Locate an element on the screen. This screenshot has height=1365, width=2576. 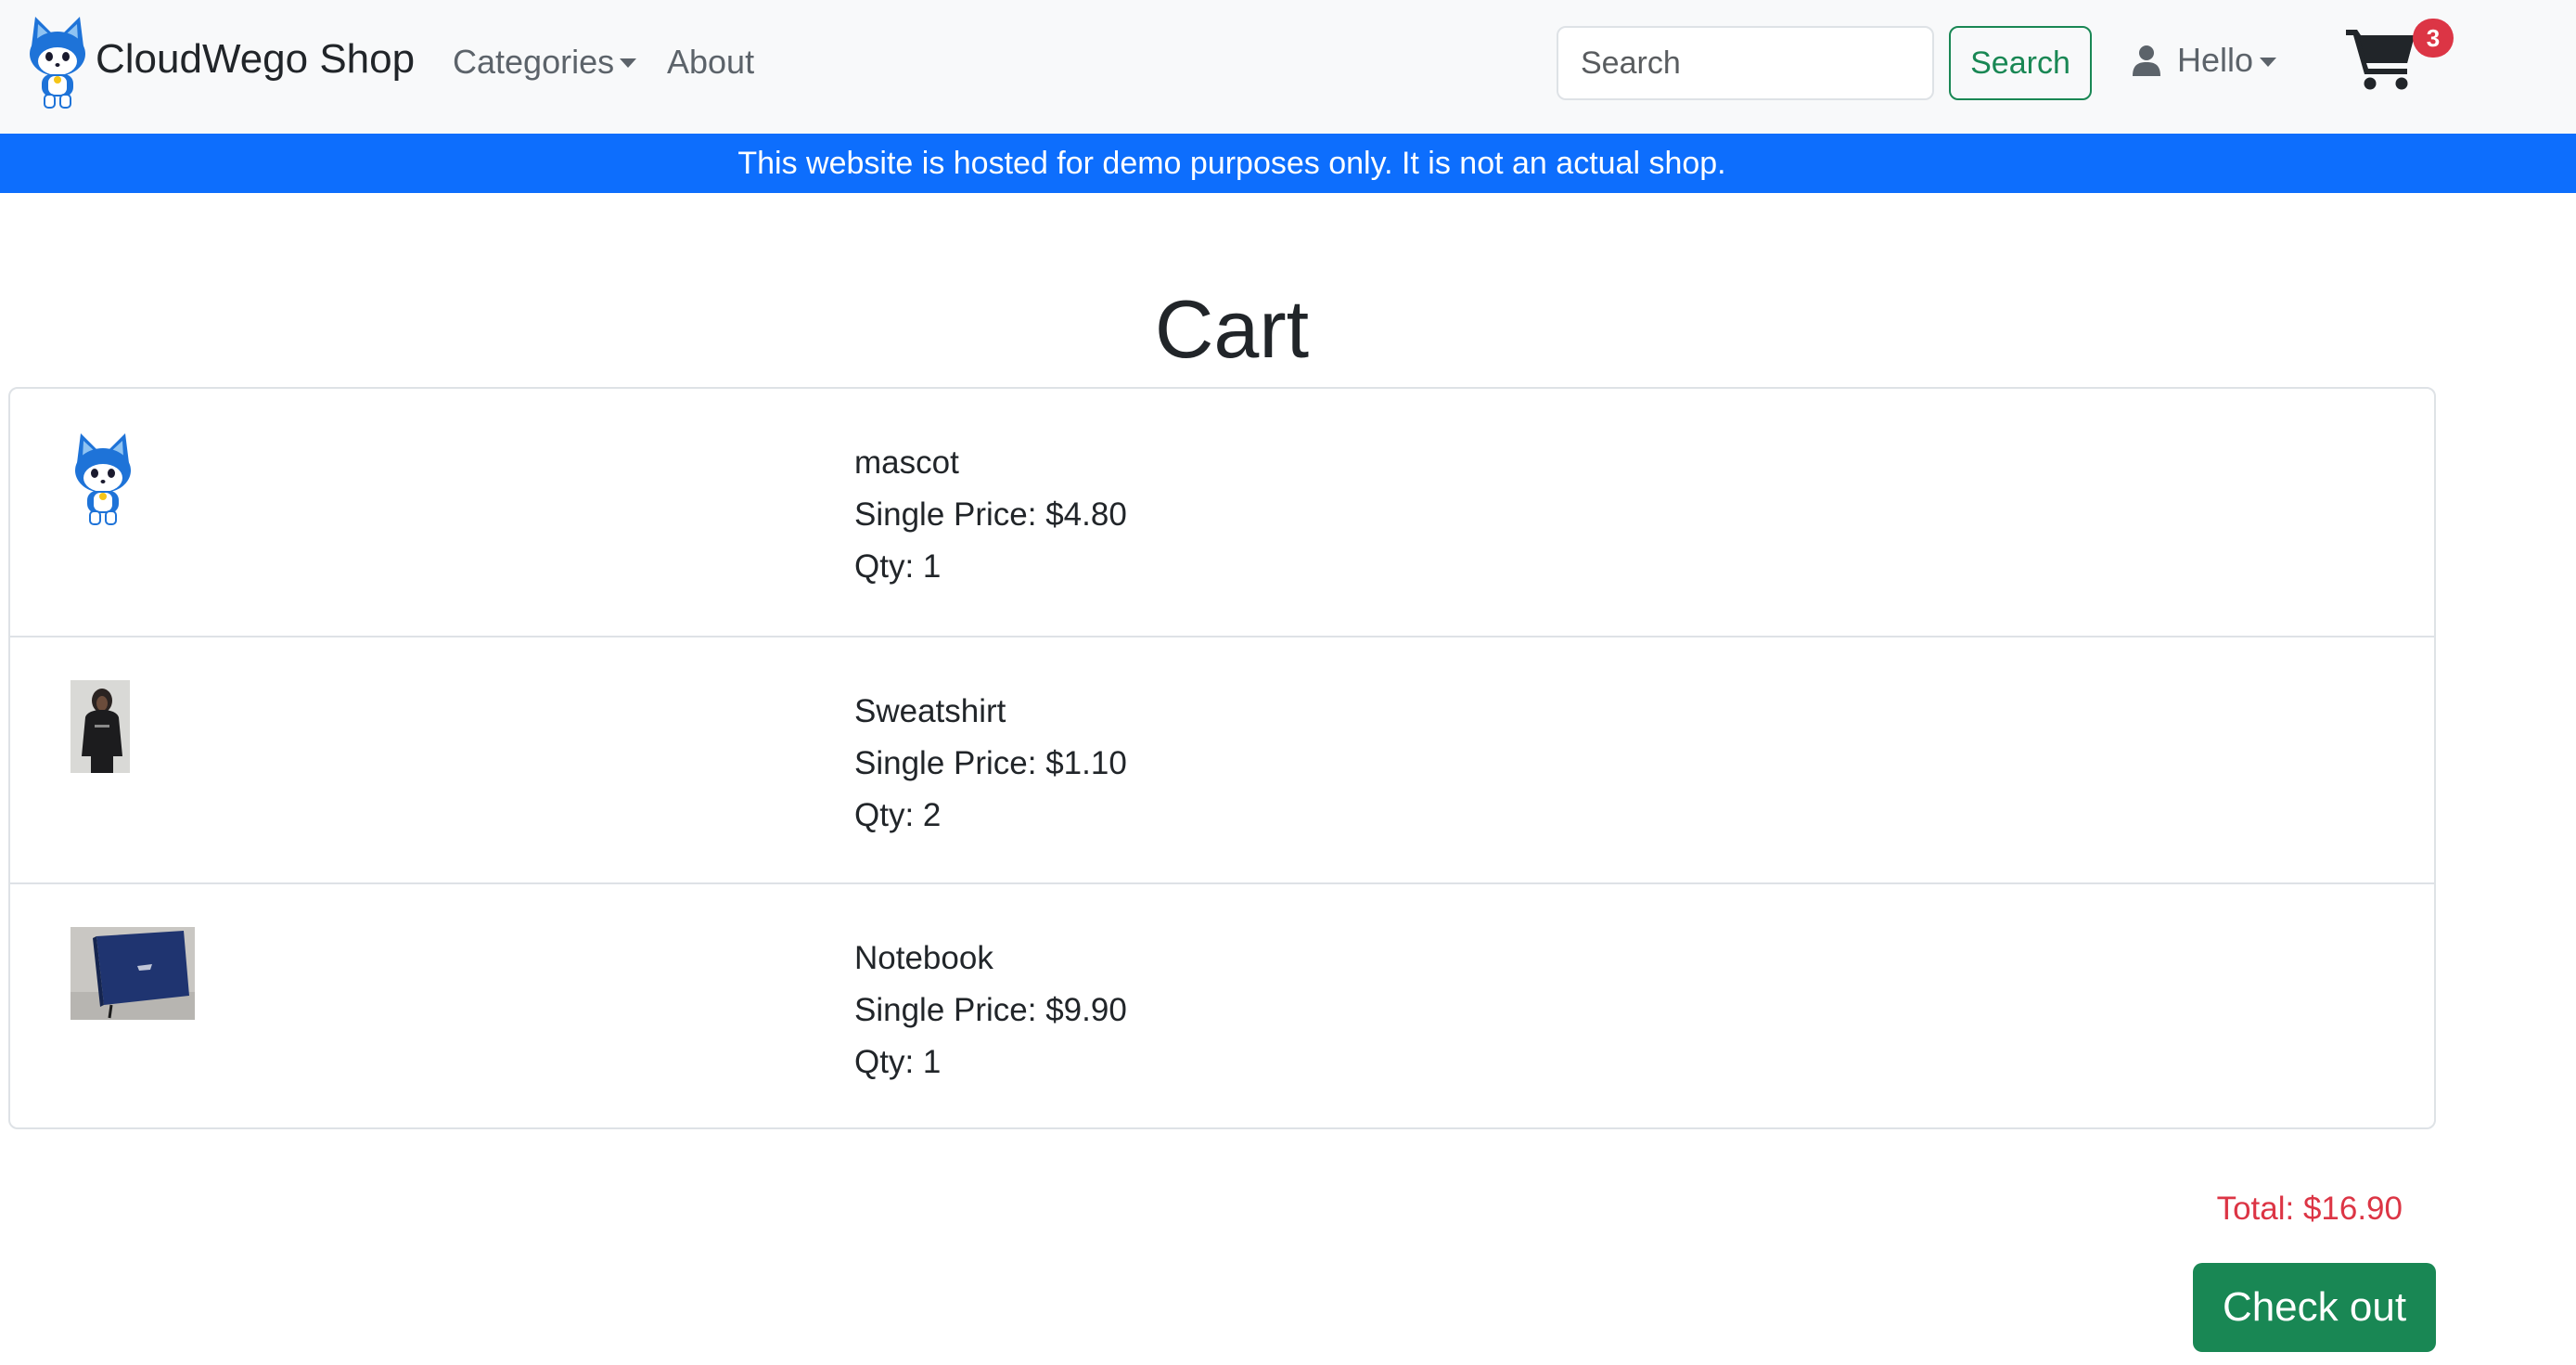
cart-item-price: Single Price: $9.90 is located at coordinates (990, 1010).